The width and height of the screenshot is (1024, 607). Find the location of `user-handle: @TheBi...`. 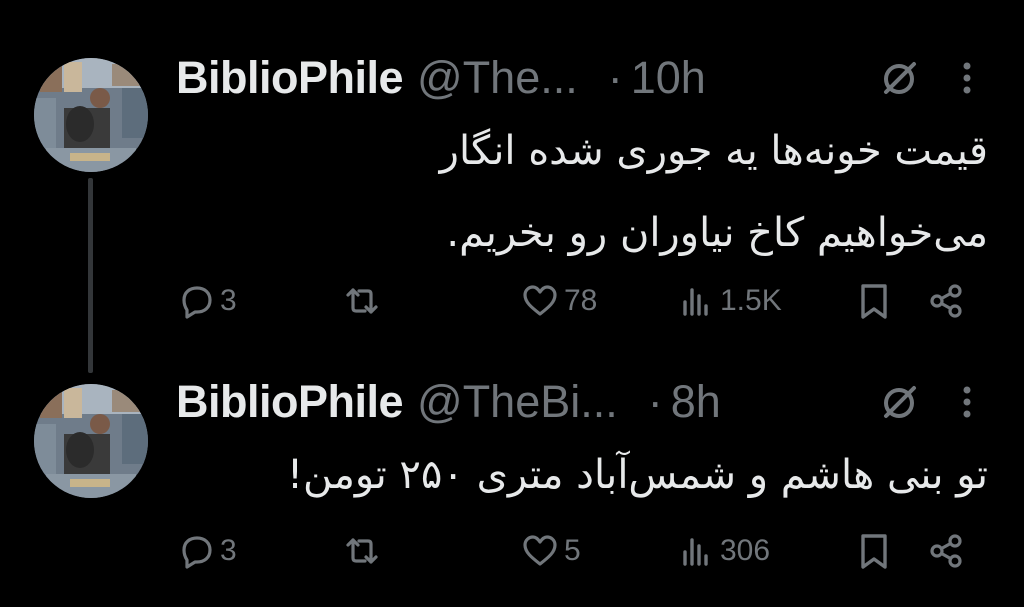

user-handle: @TheBi... is located at coordinates (517, 402).